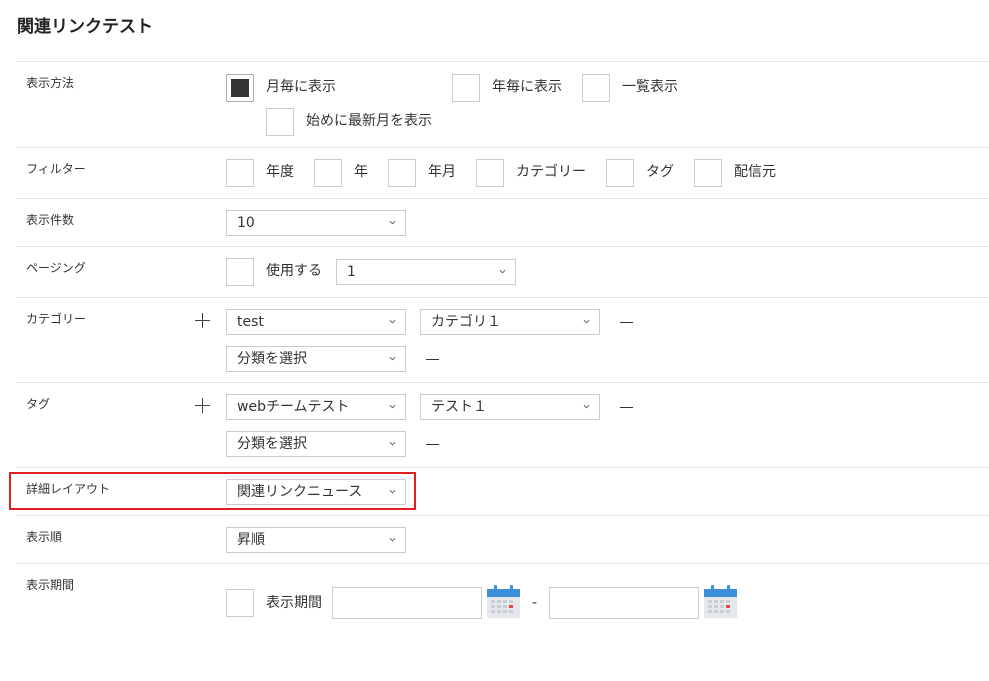 The width and height of the screenshot is (989, 681). I want to click on filter-category-label: カテゴリー, so click(551, 172).